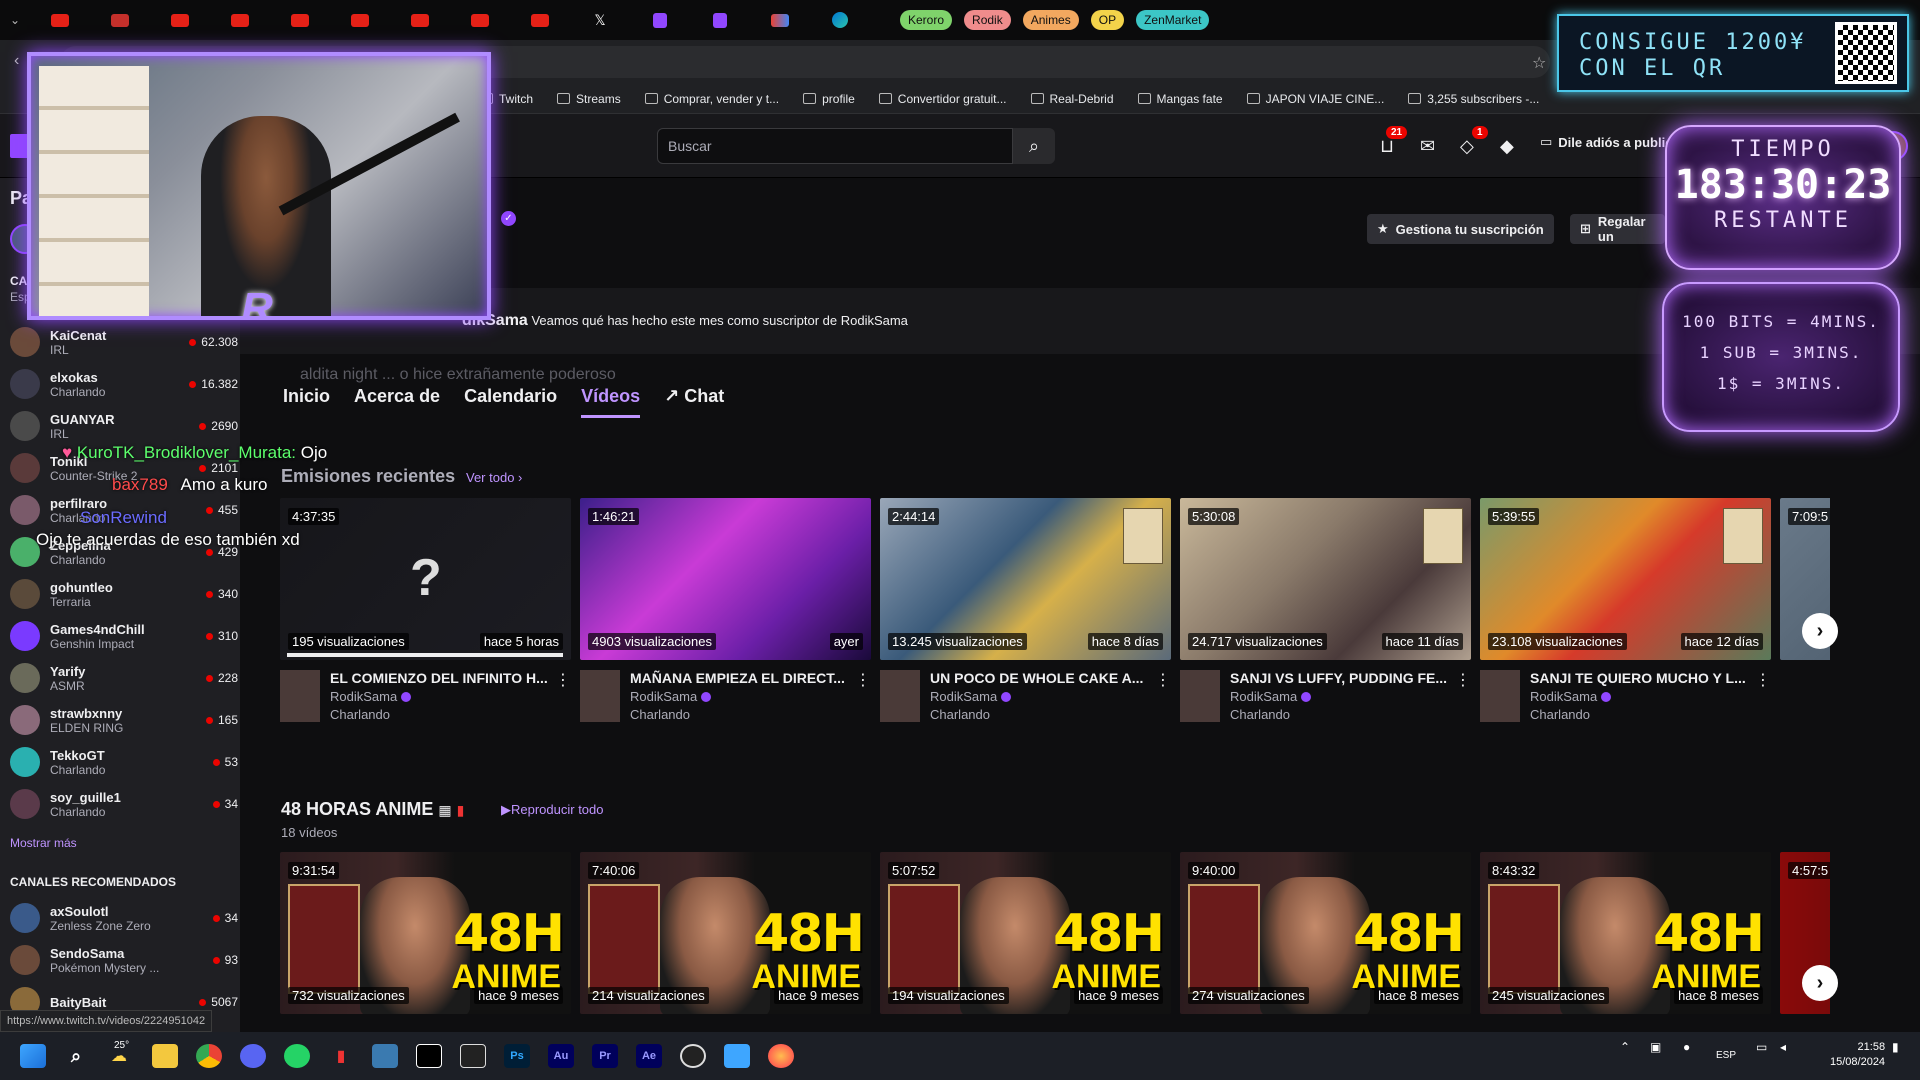 The image size is (1920, 1080). What do you see at coordinates (926, 20) in the screenshot?
I see `tab-group-chip: Keroro` at bounding box center [926, 20].